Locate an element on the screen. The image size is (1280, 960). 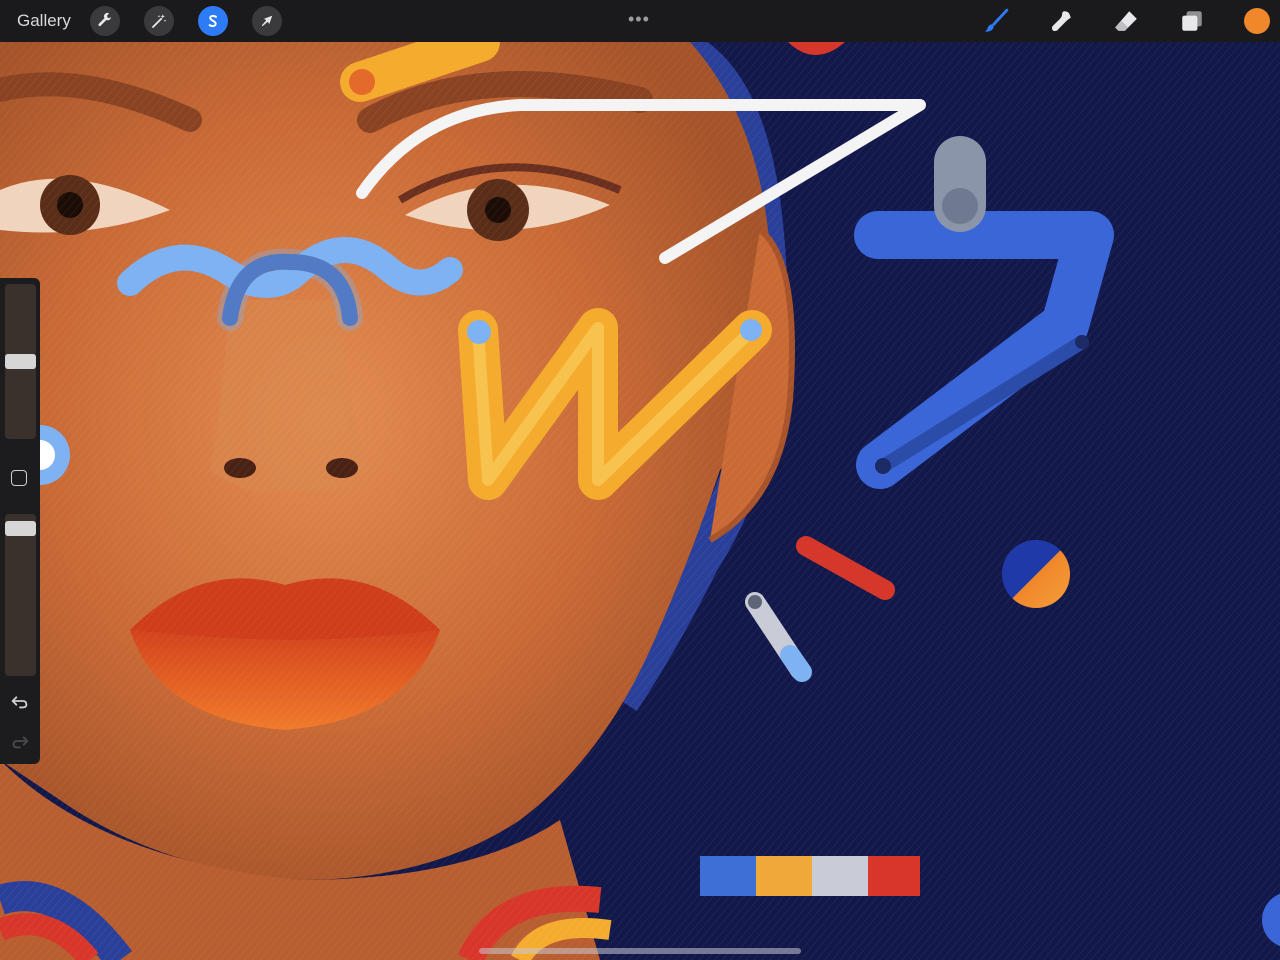
eraser-icon is located at coordinates (1126, 21).